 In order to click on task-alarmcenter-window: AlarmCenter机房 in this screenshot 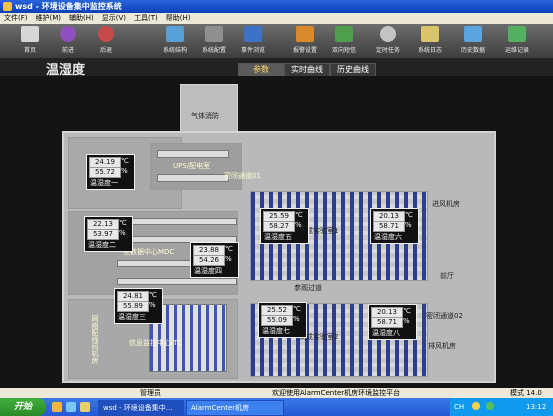, I will do `click(235, 408)`.